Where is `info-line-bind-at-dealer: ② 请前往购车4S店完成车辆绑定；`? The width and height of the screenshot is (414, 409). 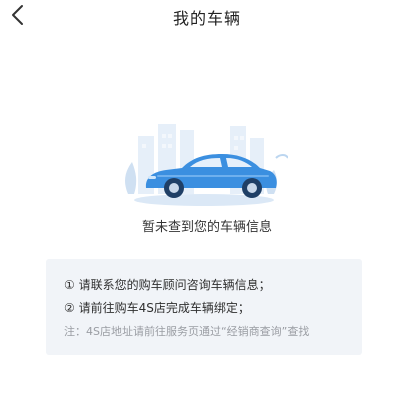 info-line-bind-at-dealer: ② 请前往购车4S店完成车辆绑定； is located at coordinates (157, 308).